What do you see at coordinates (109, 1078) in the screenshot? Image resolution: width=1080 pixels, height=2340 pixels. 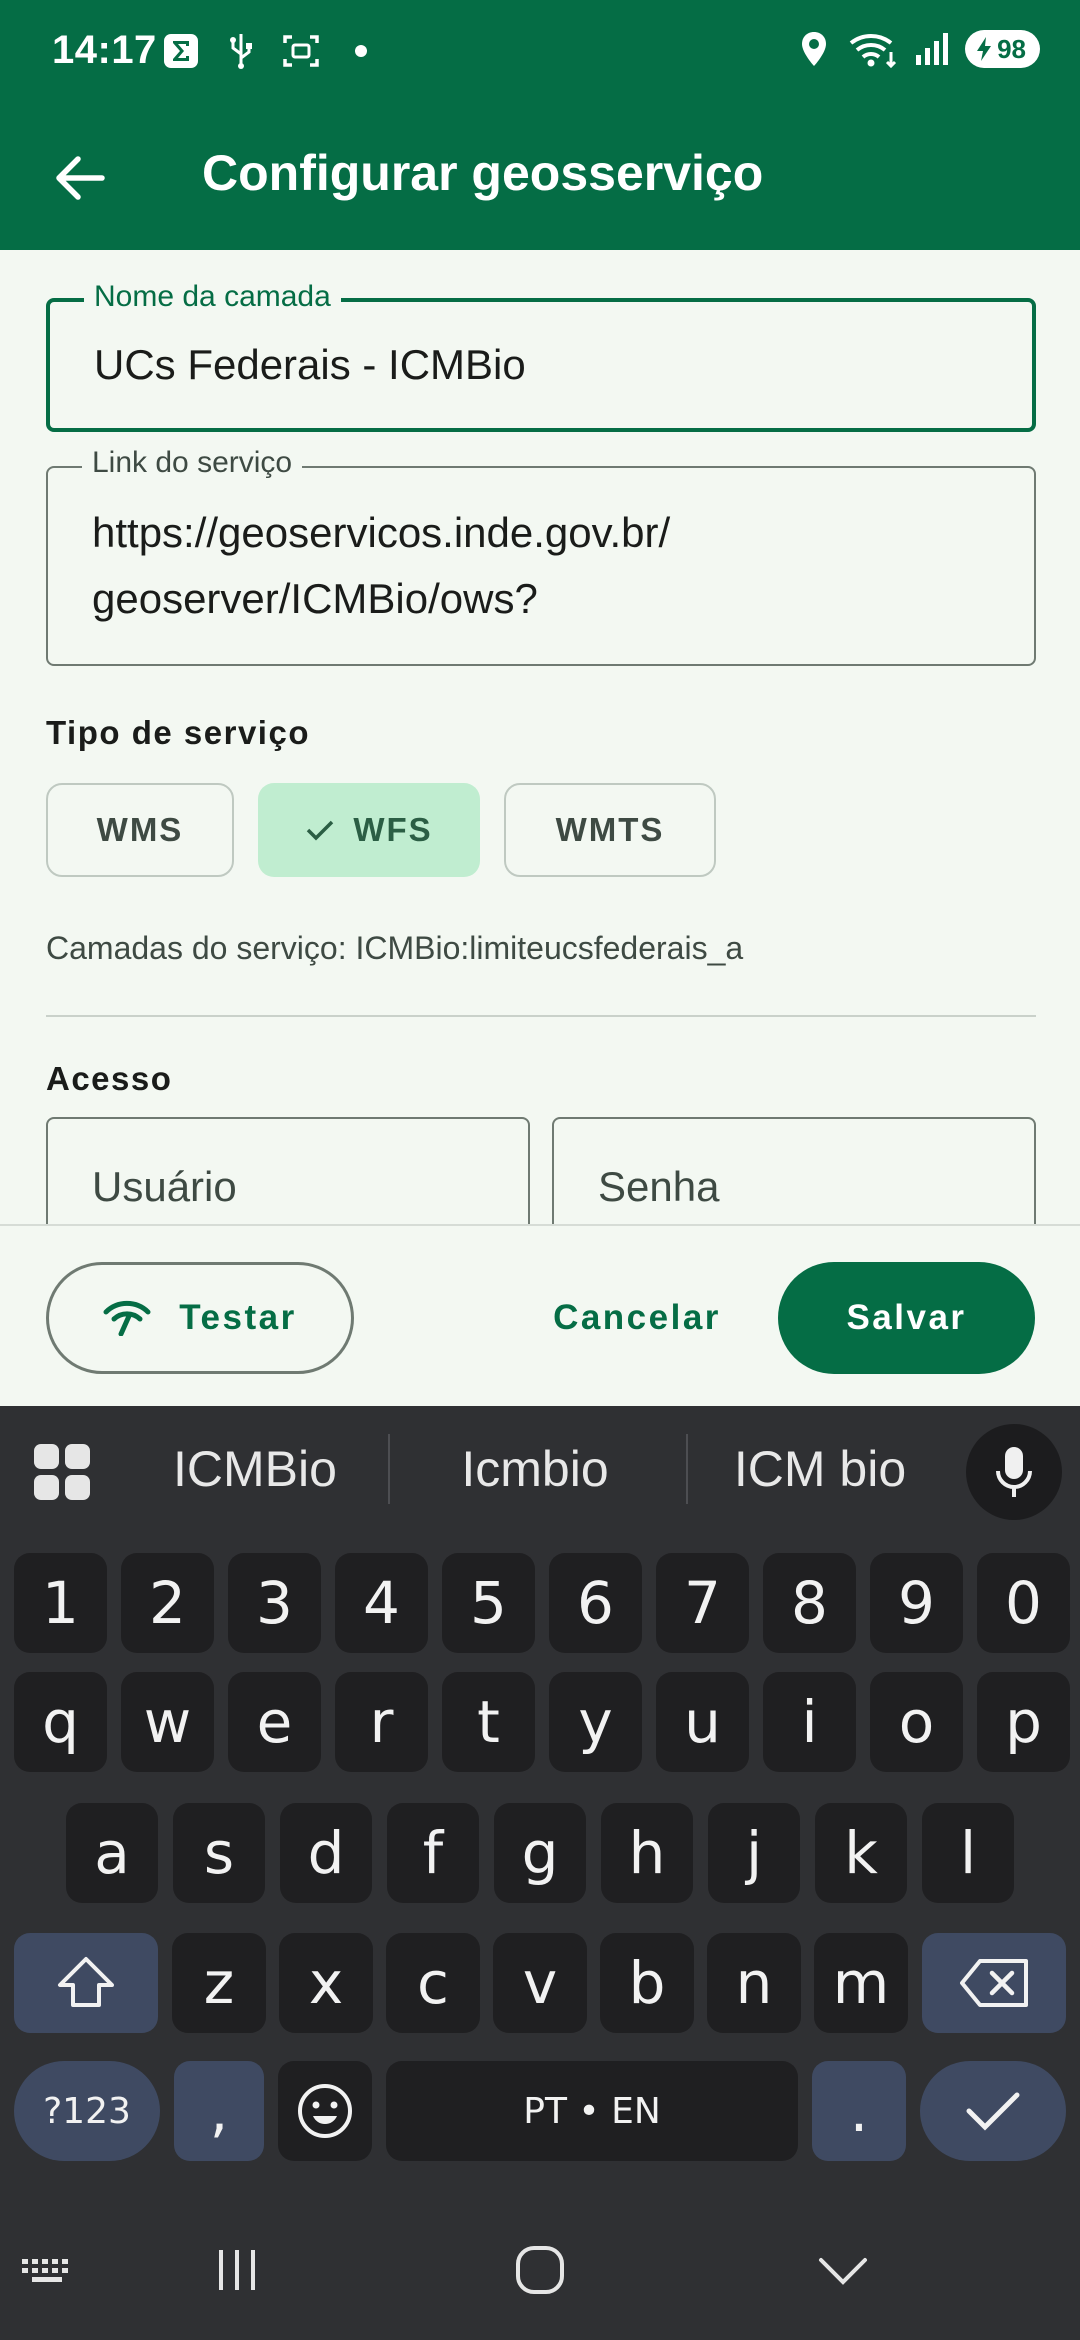 I see `access-label: Acesso` at bounding box center [109, 1078].